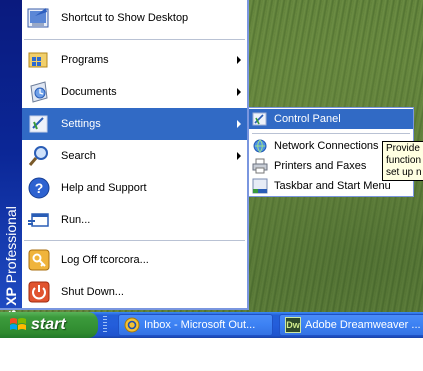  What do you see at coordinates (89, 92) in the screenshot?
I see `menu-item-label: Documents` at bounding box center [89, 92].